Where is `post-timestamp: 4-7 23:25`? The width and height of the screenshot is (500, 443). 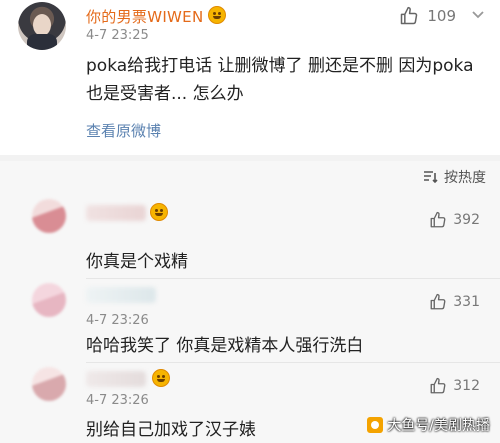
post-timestamp: 4-7 23:25 is located at coordinates (117, 35).